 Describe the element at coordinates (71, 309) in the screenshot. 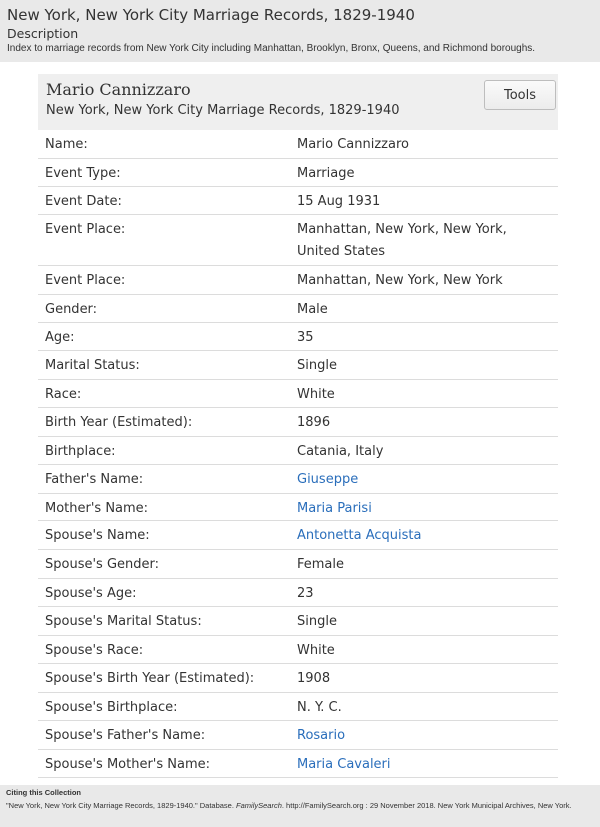

I see `field-label: Gender:` at that location.